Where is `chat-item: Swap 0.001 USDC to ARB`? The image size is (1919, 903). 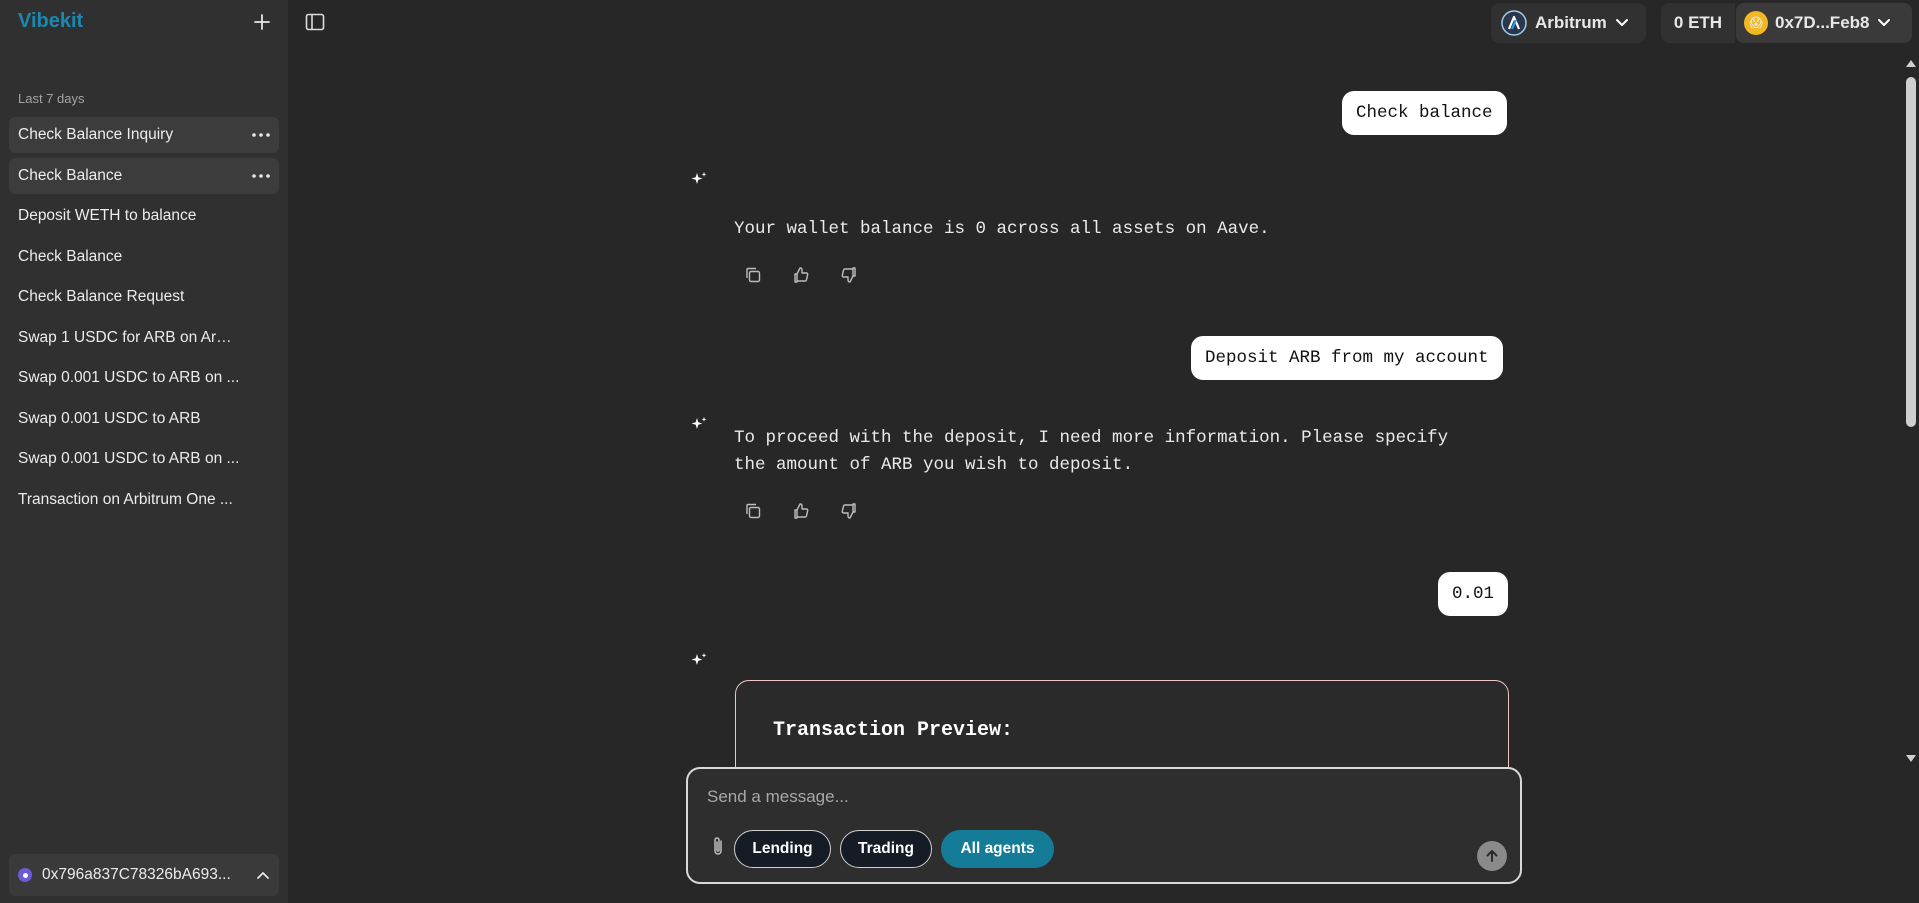
chat-item: Swap 0.001 USDC to ARB is located at coordinates (144, 419).